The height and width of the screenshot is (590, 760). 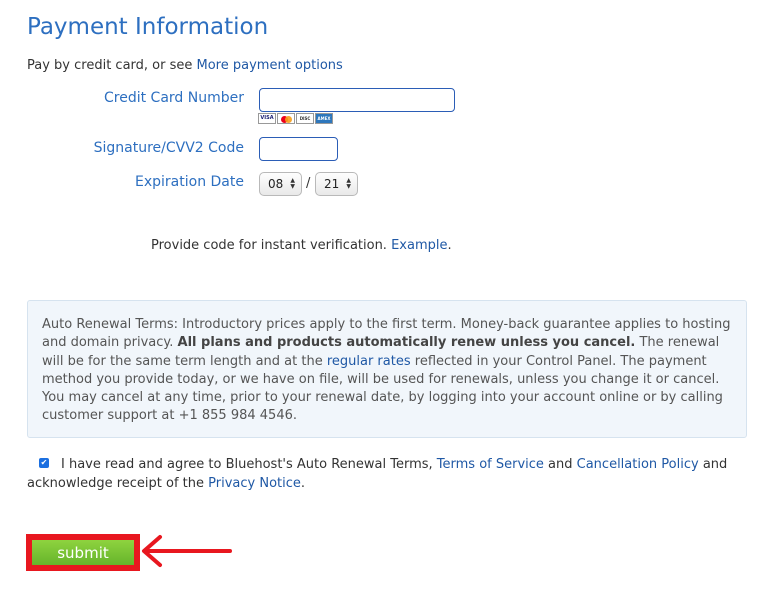 I want to click on verification-period: ., so click(x=449, y=245).